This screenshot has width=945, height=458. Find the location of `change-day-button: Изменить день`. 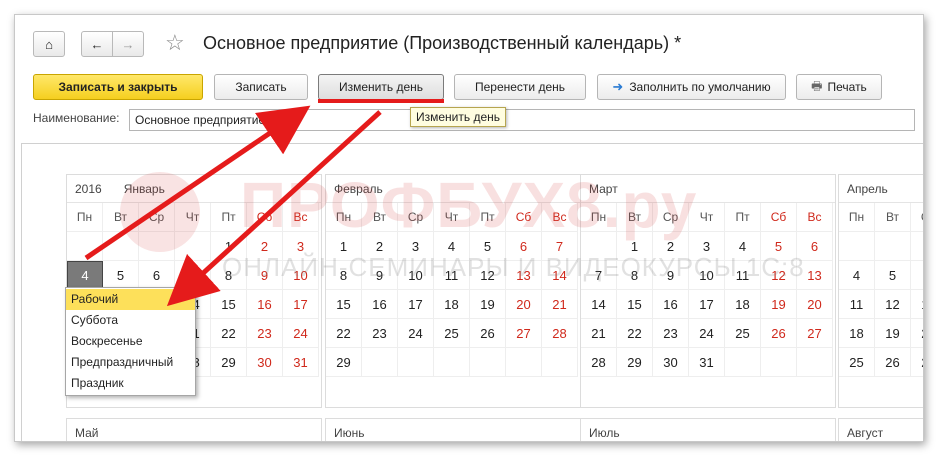

change-day-button: Изменить день is located at coordinates (381, 87).